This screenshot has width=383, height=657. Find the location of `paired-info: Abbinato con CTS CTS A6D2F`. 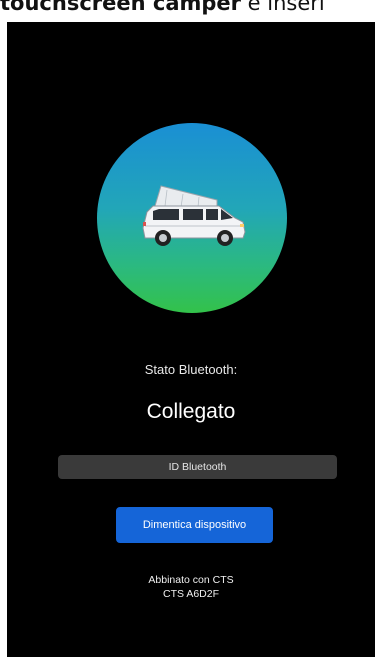

paired-info: Abbinato con CTS CTS A6D2F is located at coordinates (191, 587).